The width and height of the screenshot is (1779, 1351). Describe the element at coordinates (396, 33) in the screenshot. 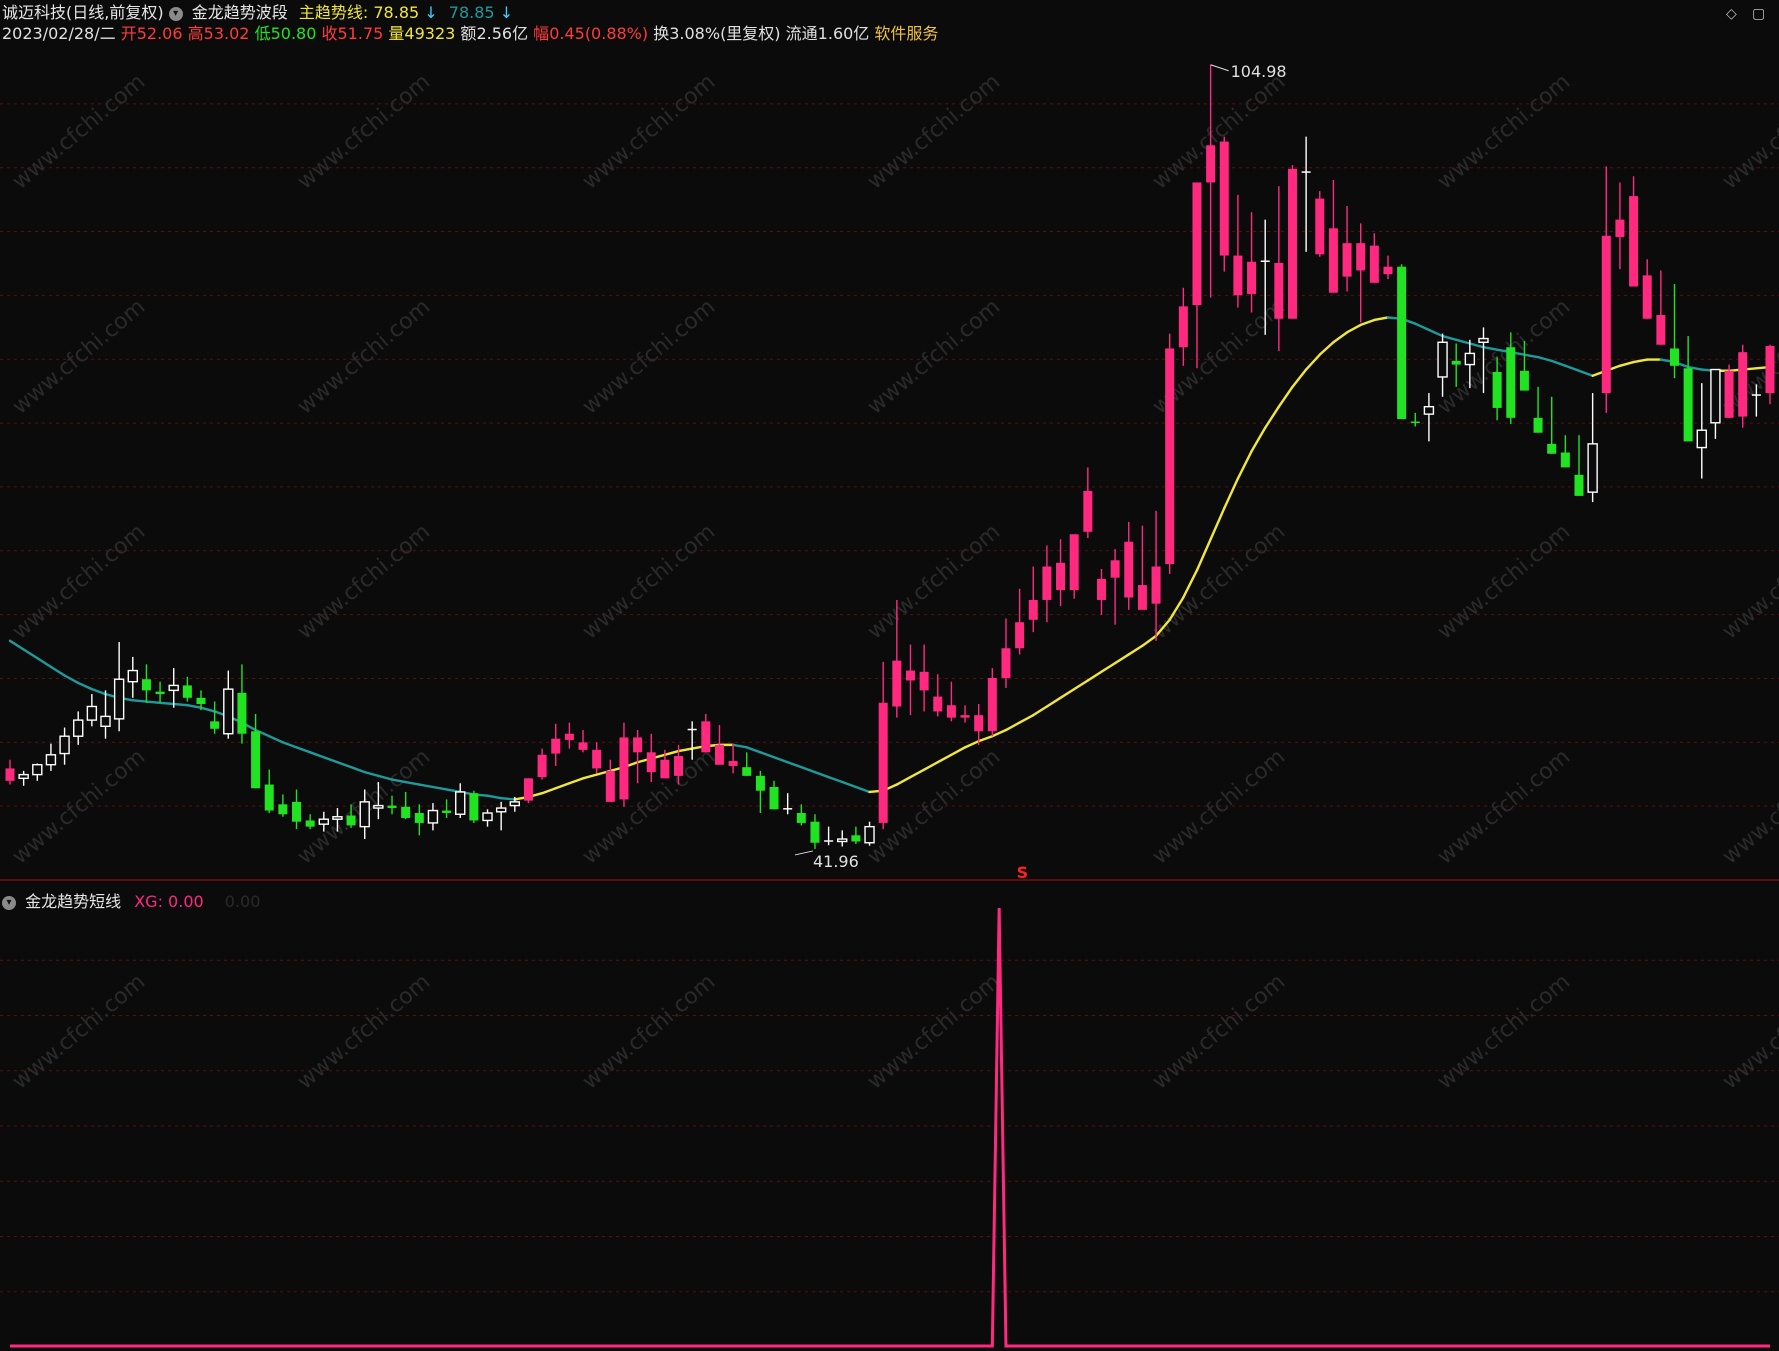

I see `vol-label: 量` at that location.